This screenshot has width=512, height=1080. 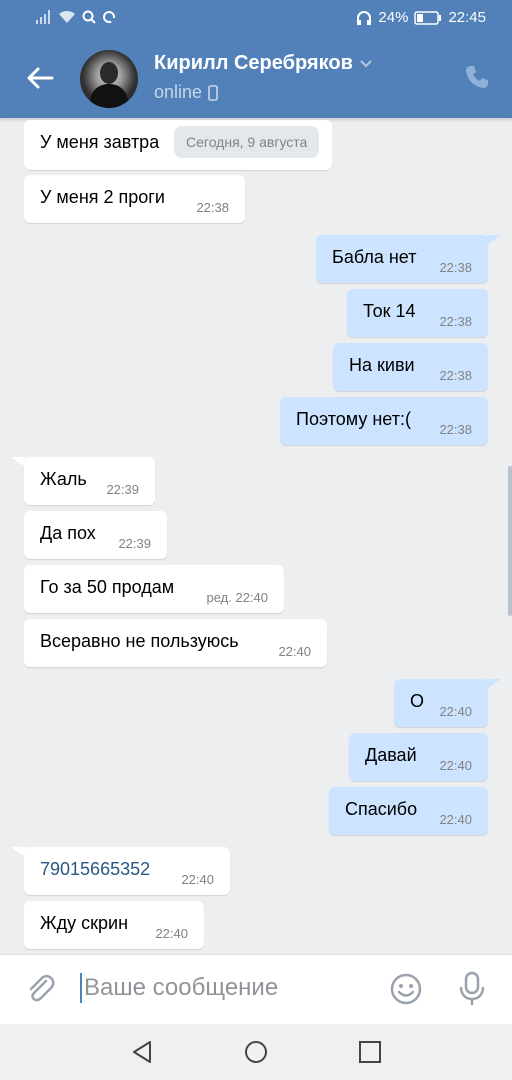 What do you see at coordinates (472, 989) in the screenshot?
I see `microphone-icon` at bounding box center [472, 989].